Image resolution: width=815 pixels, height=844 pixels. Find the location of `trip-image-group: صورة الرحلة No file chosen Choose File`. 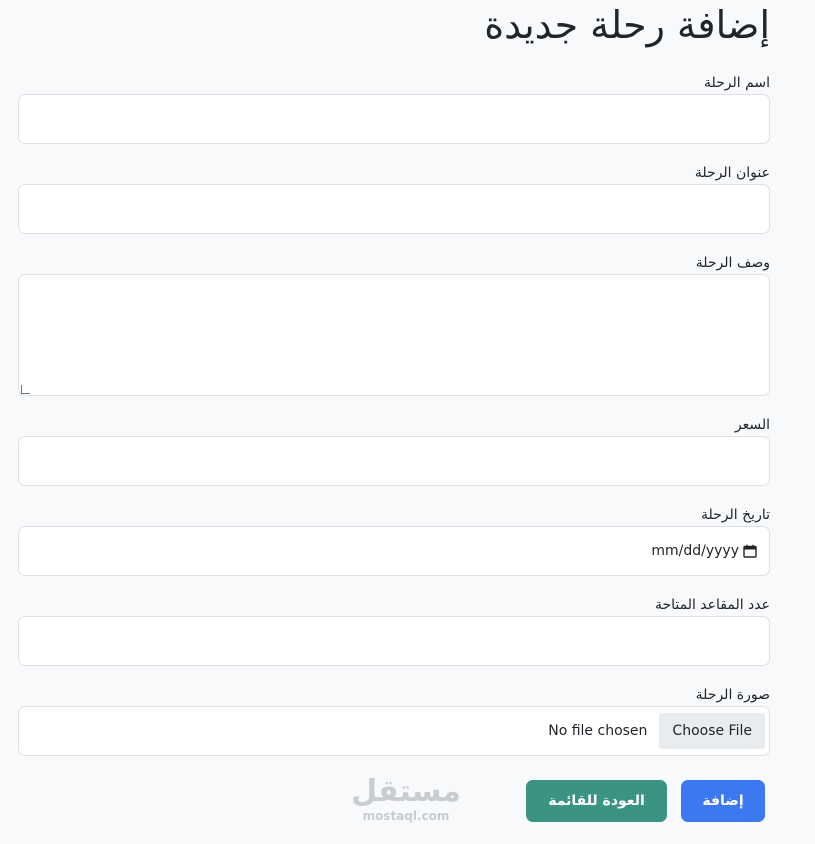

trip-image-group: صورة الرحلة No file chosen Choose File is located at coordinates (394, 720).